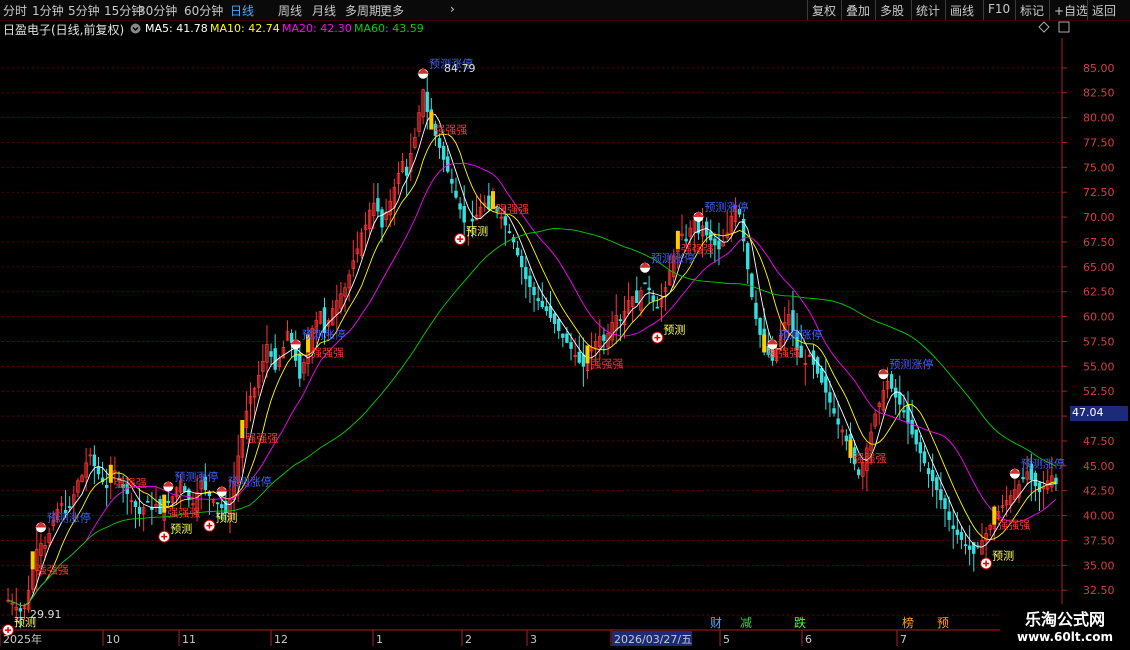  Describe the element at coordinates (1044, 28) in the screenshot. I see `diamond-icon` at that location.